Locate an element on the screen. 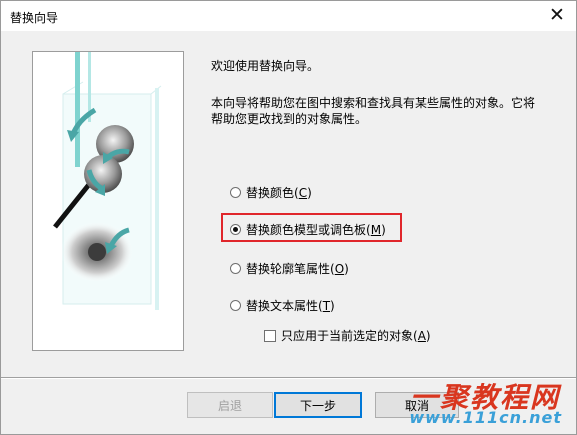 Image resolution: width=577 pixels, height=435 pixels. next-button: 下一步 is located at coordinates (318, 405).